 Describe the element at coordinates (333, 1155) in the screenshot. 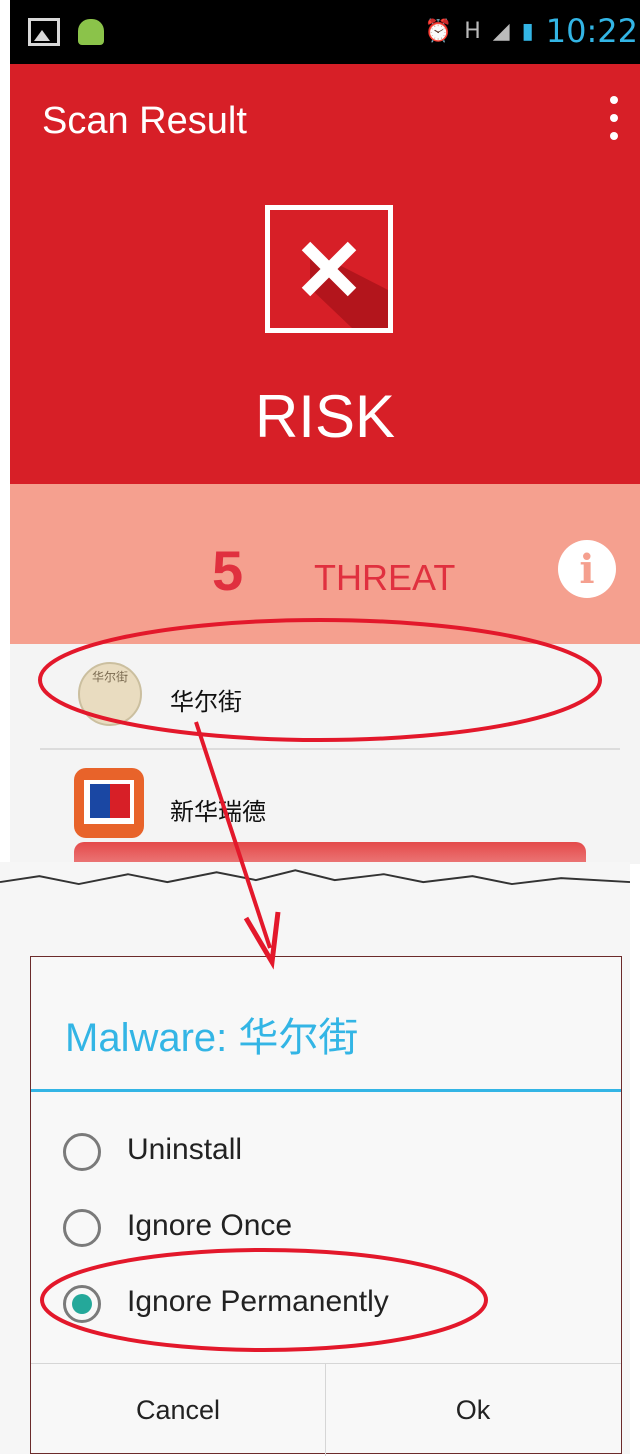

I see `option-uninstall: Uninstall` at that location.